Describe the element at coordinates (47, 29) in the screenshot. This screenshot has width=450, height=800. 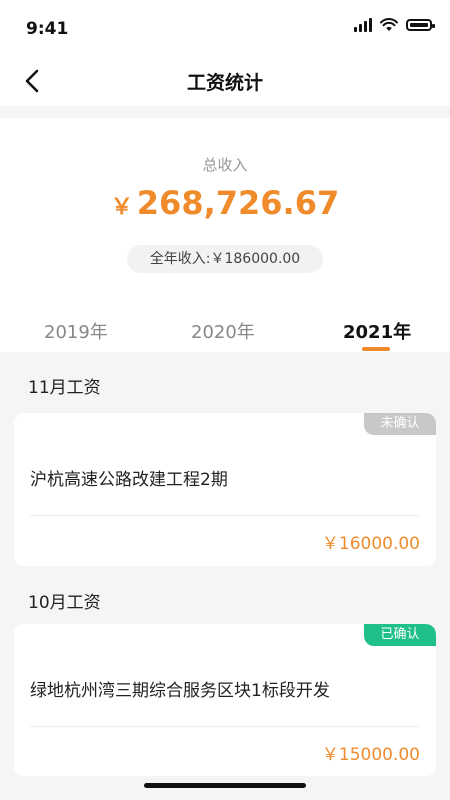
I see `status-time: 9:41` at that location.